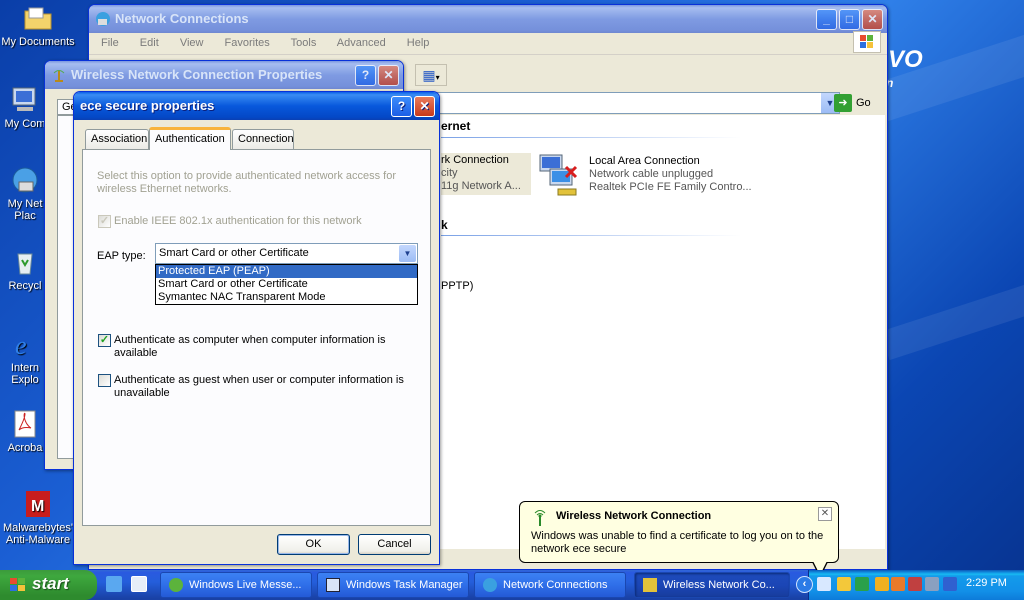 Image resolution: width=1024 pixels, height=600 pixels. Describe the element at coordinates (25, 431) in the screenshot. I see `desktop-icon-acrobat: Acroba` at that location.